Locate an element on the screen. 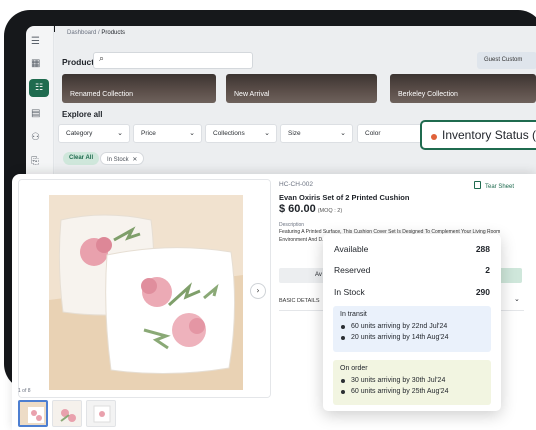  moq-label: (MOQ : 2) is located at coordinates (330, 211).